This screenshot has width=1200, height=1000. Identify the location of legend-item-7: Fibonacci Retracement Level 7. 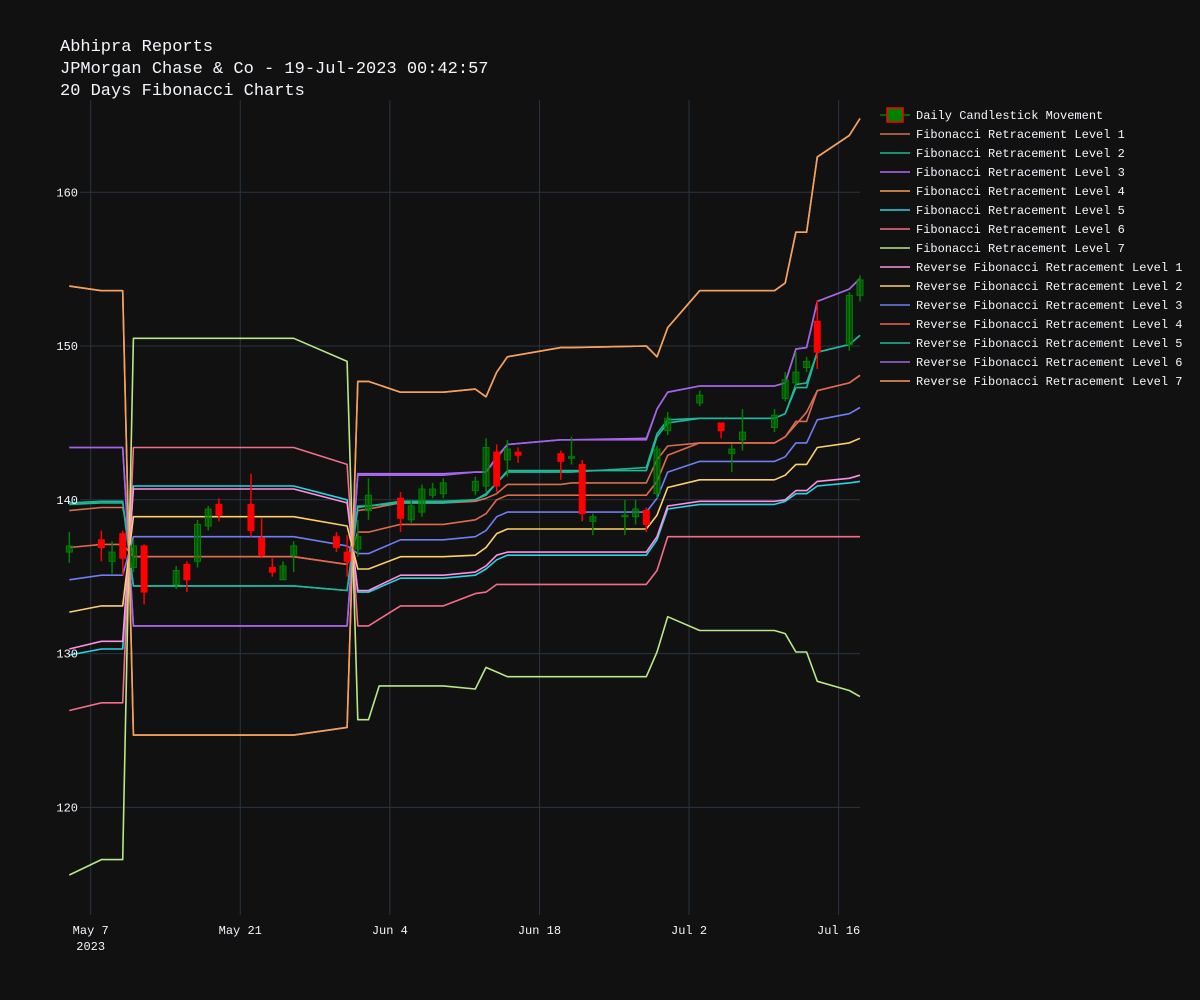
(1002, 249).